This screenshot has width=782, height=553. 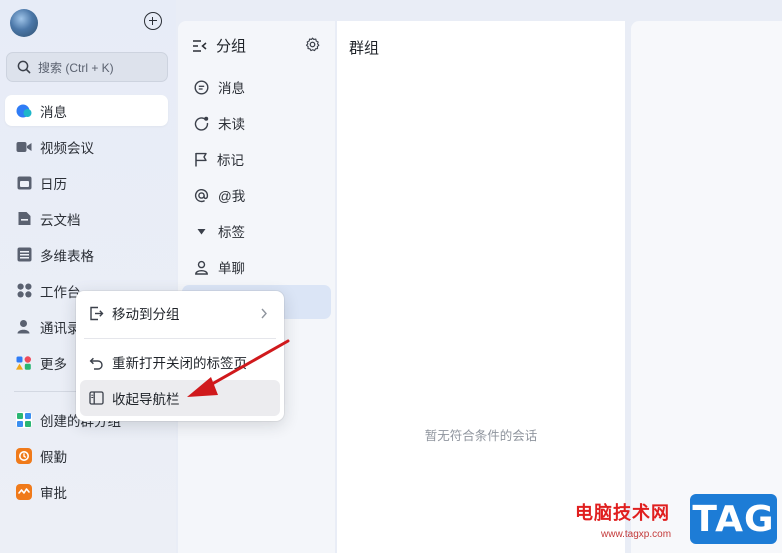 What do you see at coordinates (53, 184) in the screenshot?
I see `nav-item-label: 日历` at bounding box center [53, 184].